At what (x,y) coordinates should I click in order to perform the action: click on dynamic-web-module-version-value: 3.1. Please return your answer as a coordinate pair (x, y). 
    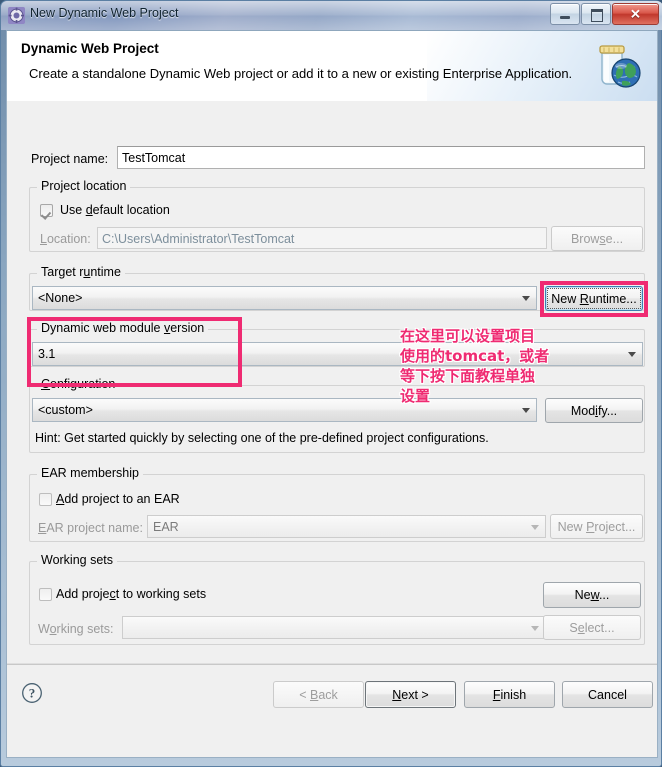
    Looking at the image, I should click on (47, 354).